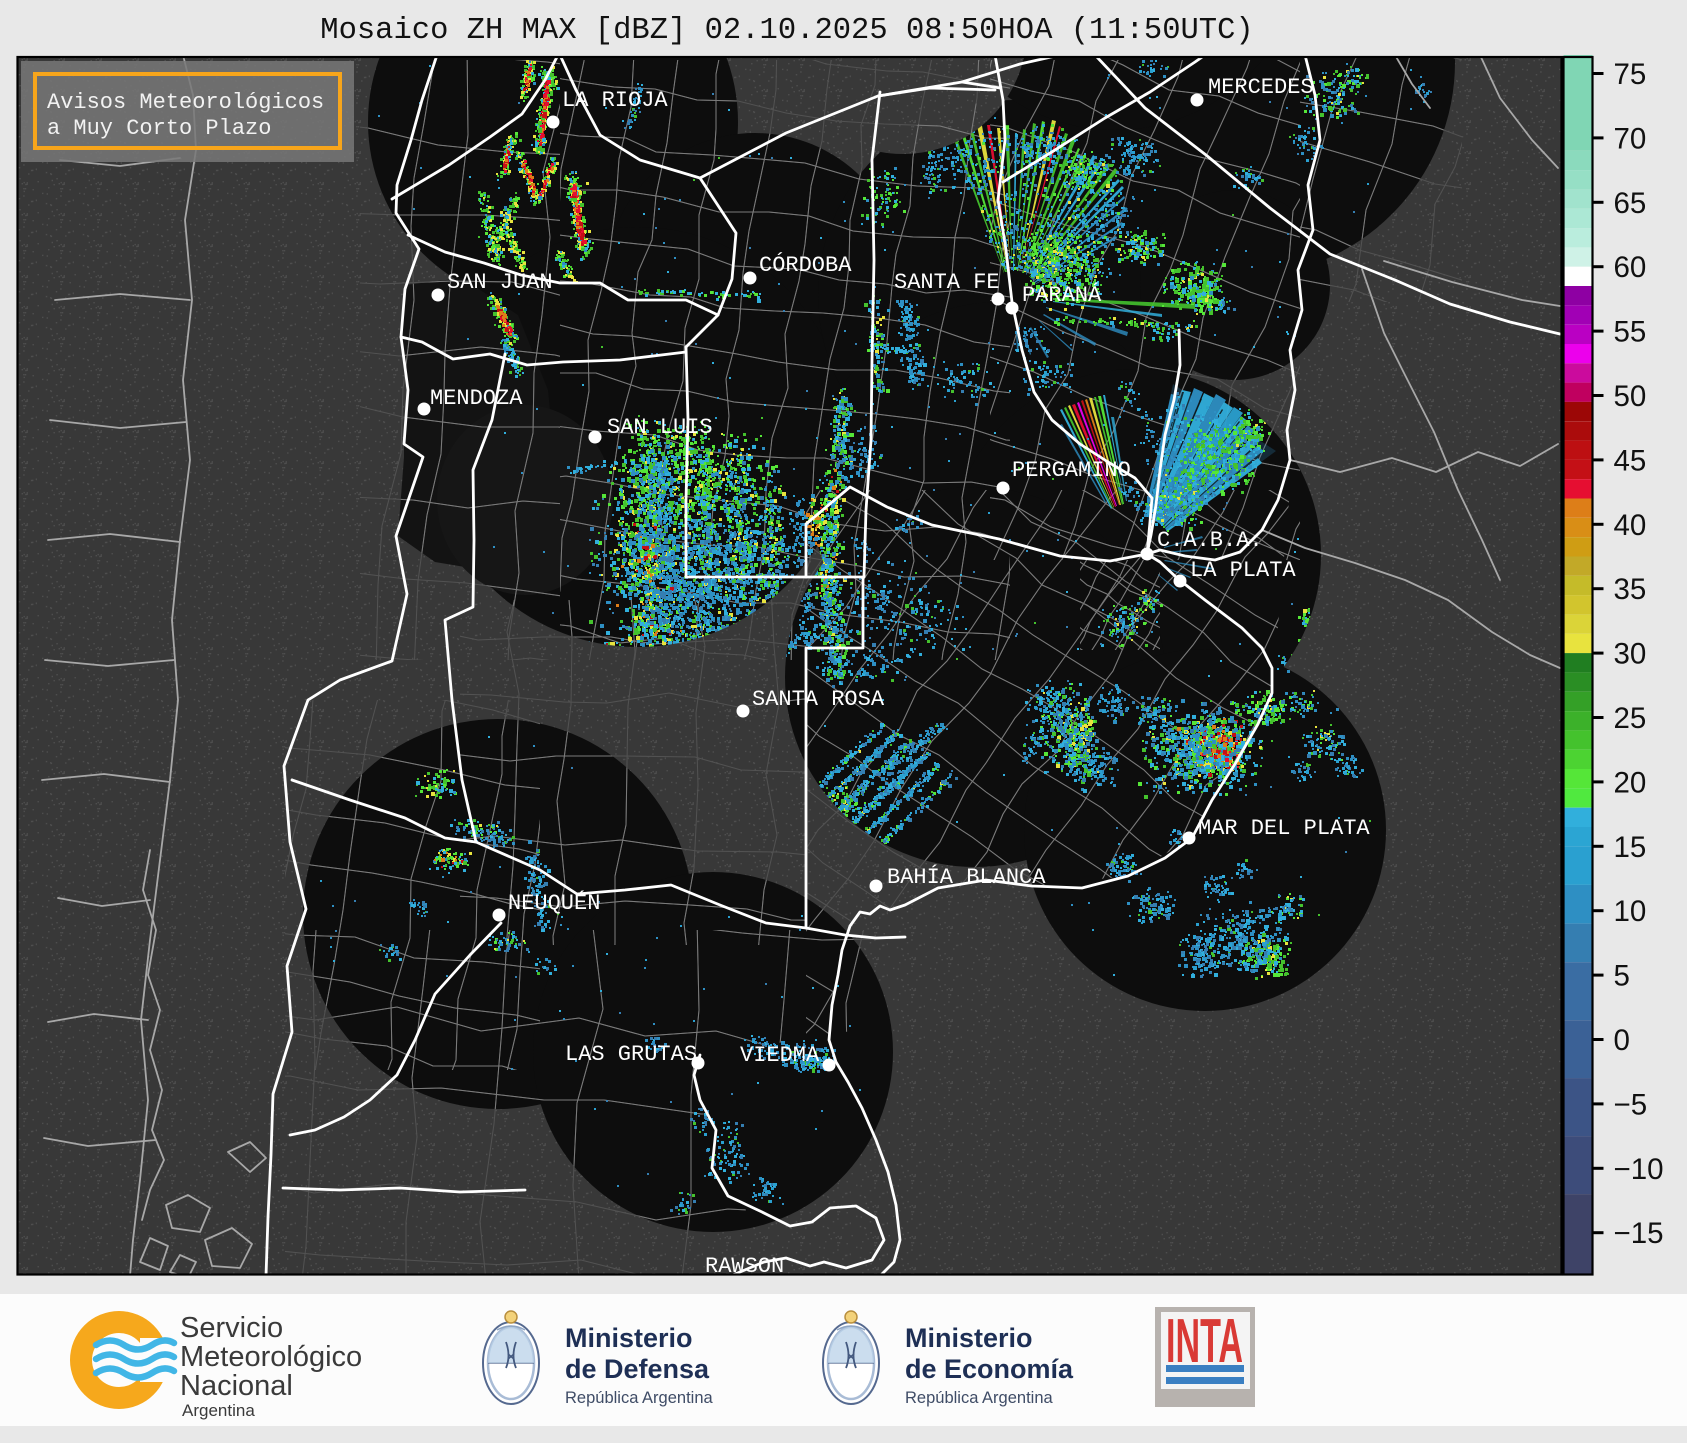 Image resolution: width=1687 pixels, height=1443 pixels. I want to click on svg-text: 55, so click(1630, 332).